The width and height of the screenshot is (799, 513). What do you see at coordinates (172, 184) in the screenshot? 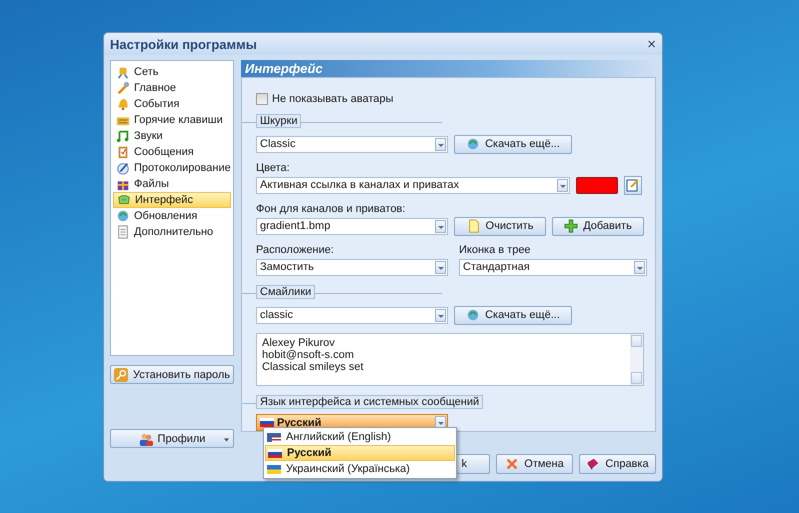
I see `sidebar-item: Файлы` at bounding box center [172, 184].